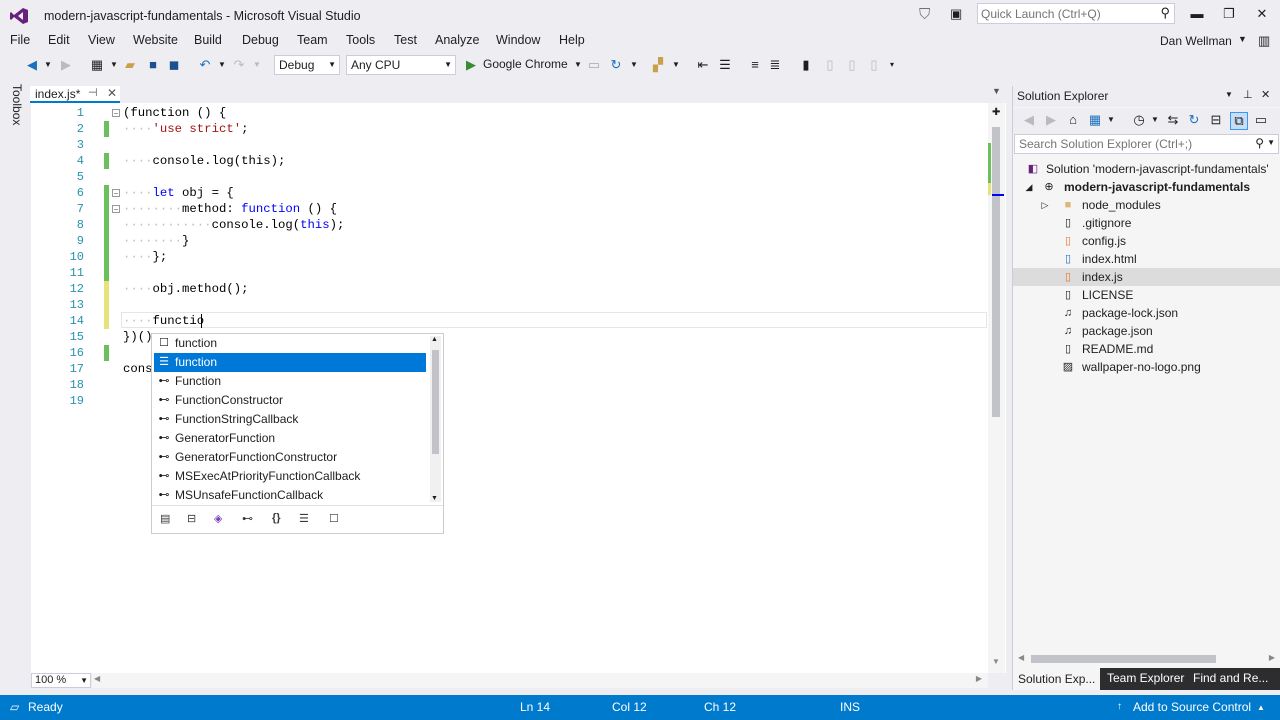 The height and width of the screenshot is (720, 1280). I want to click on filter-module-icon: ▤, so click(165, 518).